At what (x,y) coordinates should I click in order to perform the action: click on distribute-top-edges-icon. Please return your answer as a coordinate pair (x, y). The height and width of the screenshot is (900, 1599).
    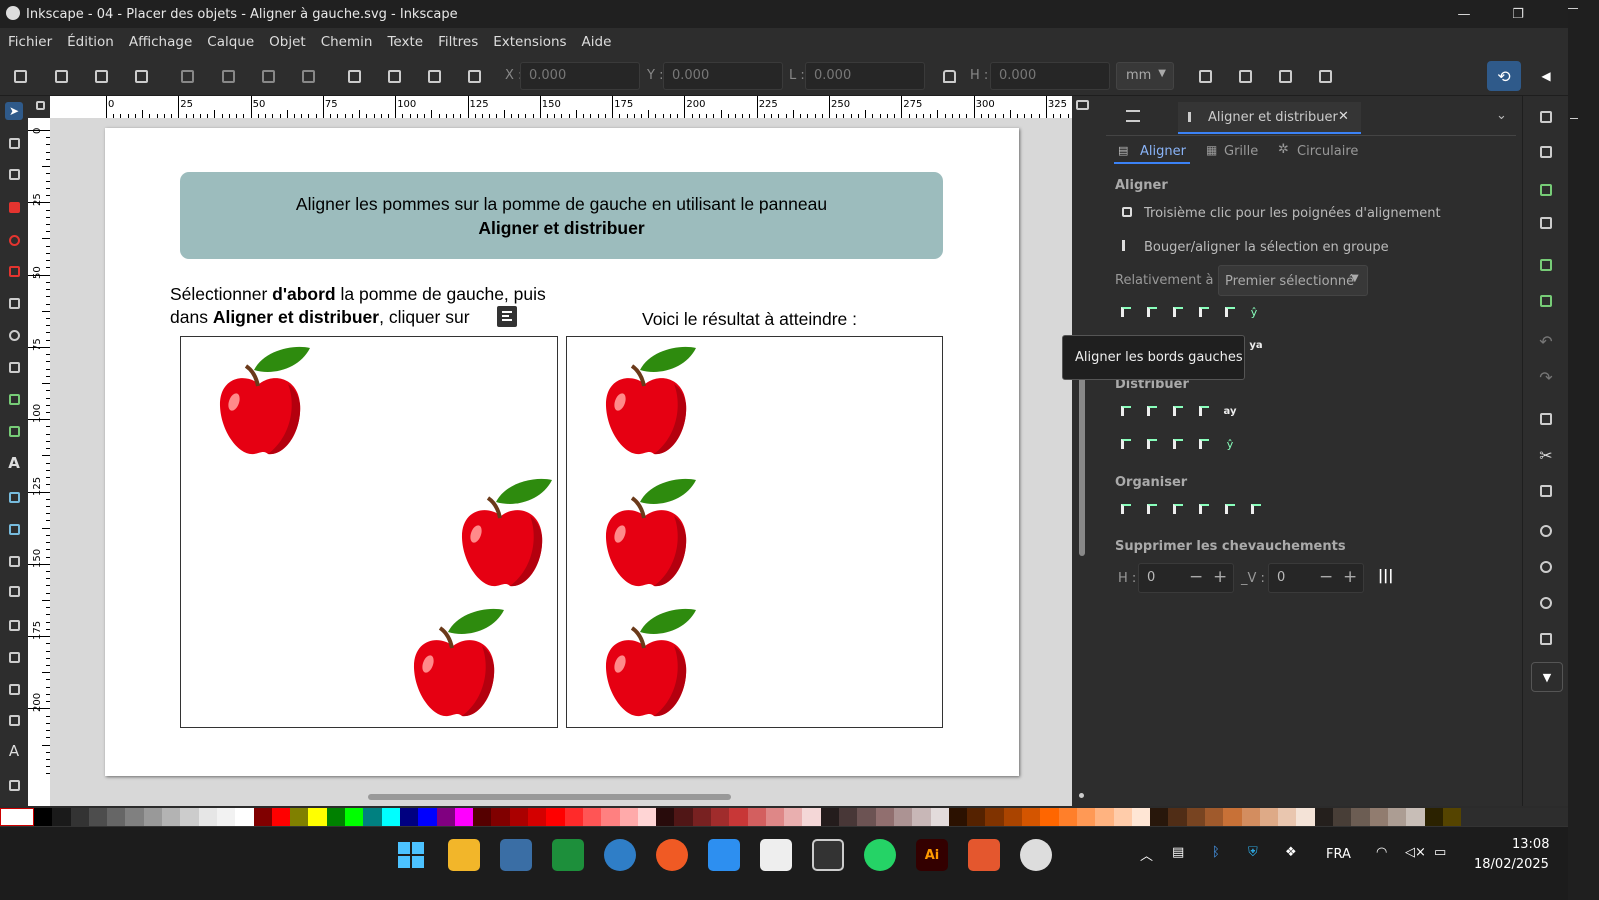
    Looking at the image, I should click on (1126, 444).